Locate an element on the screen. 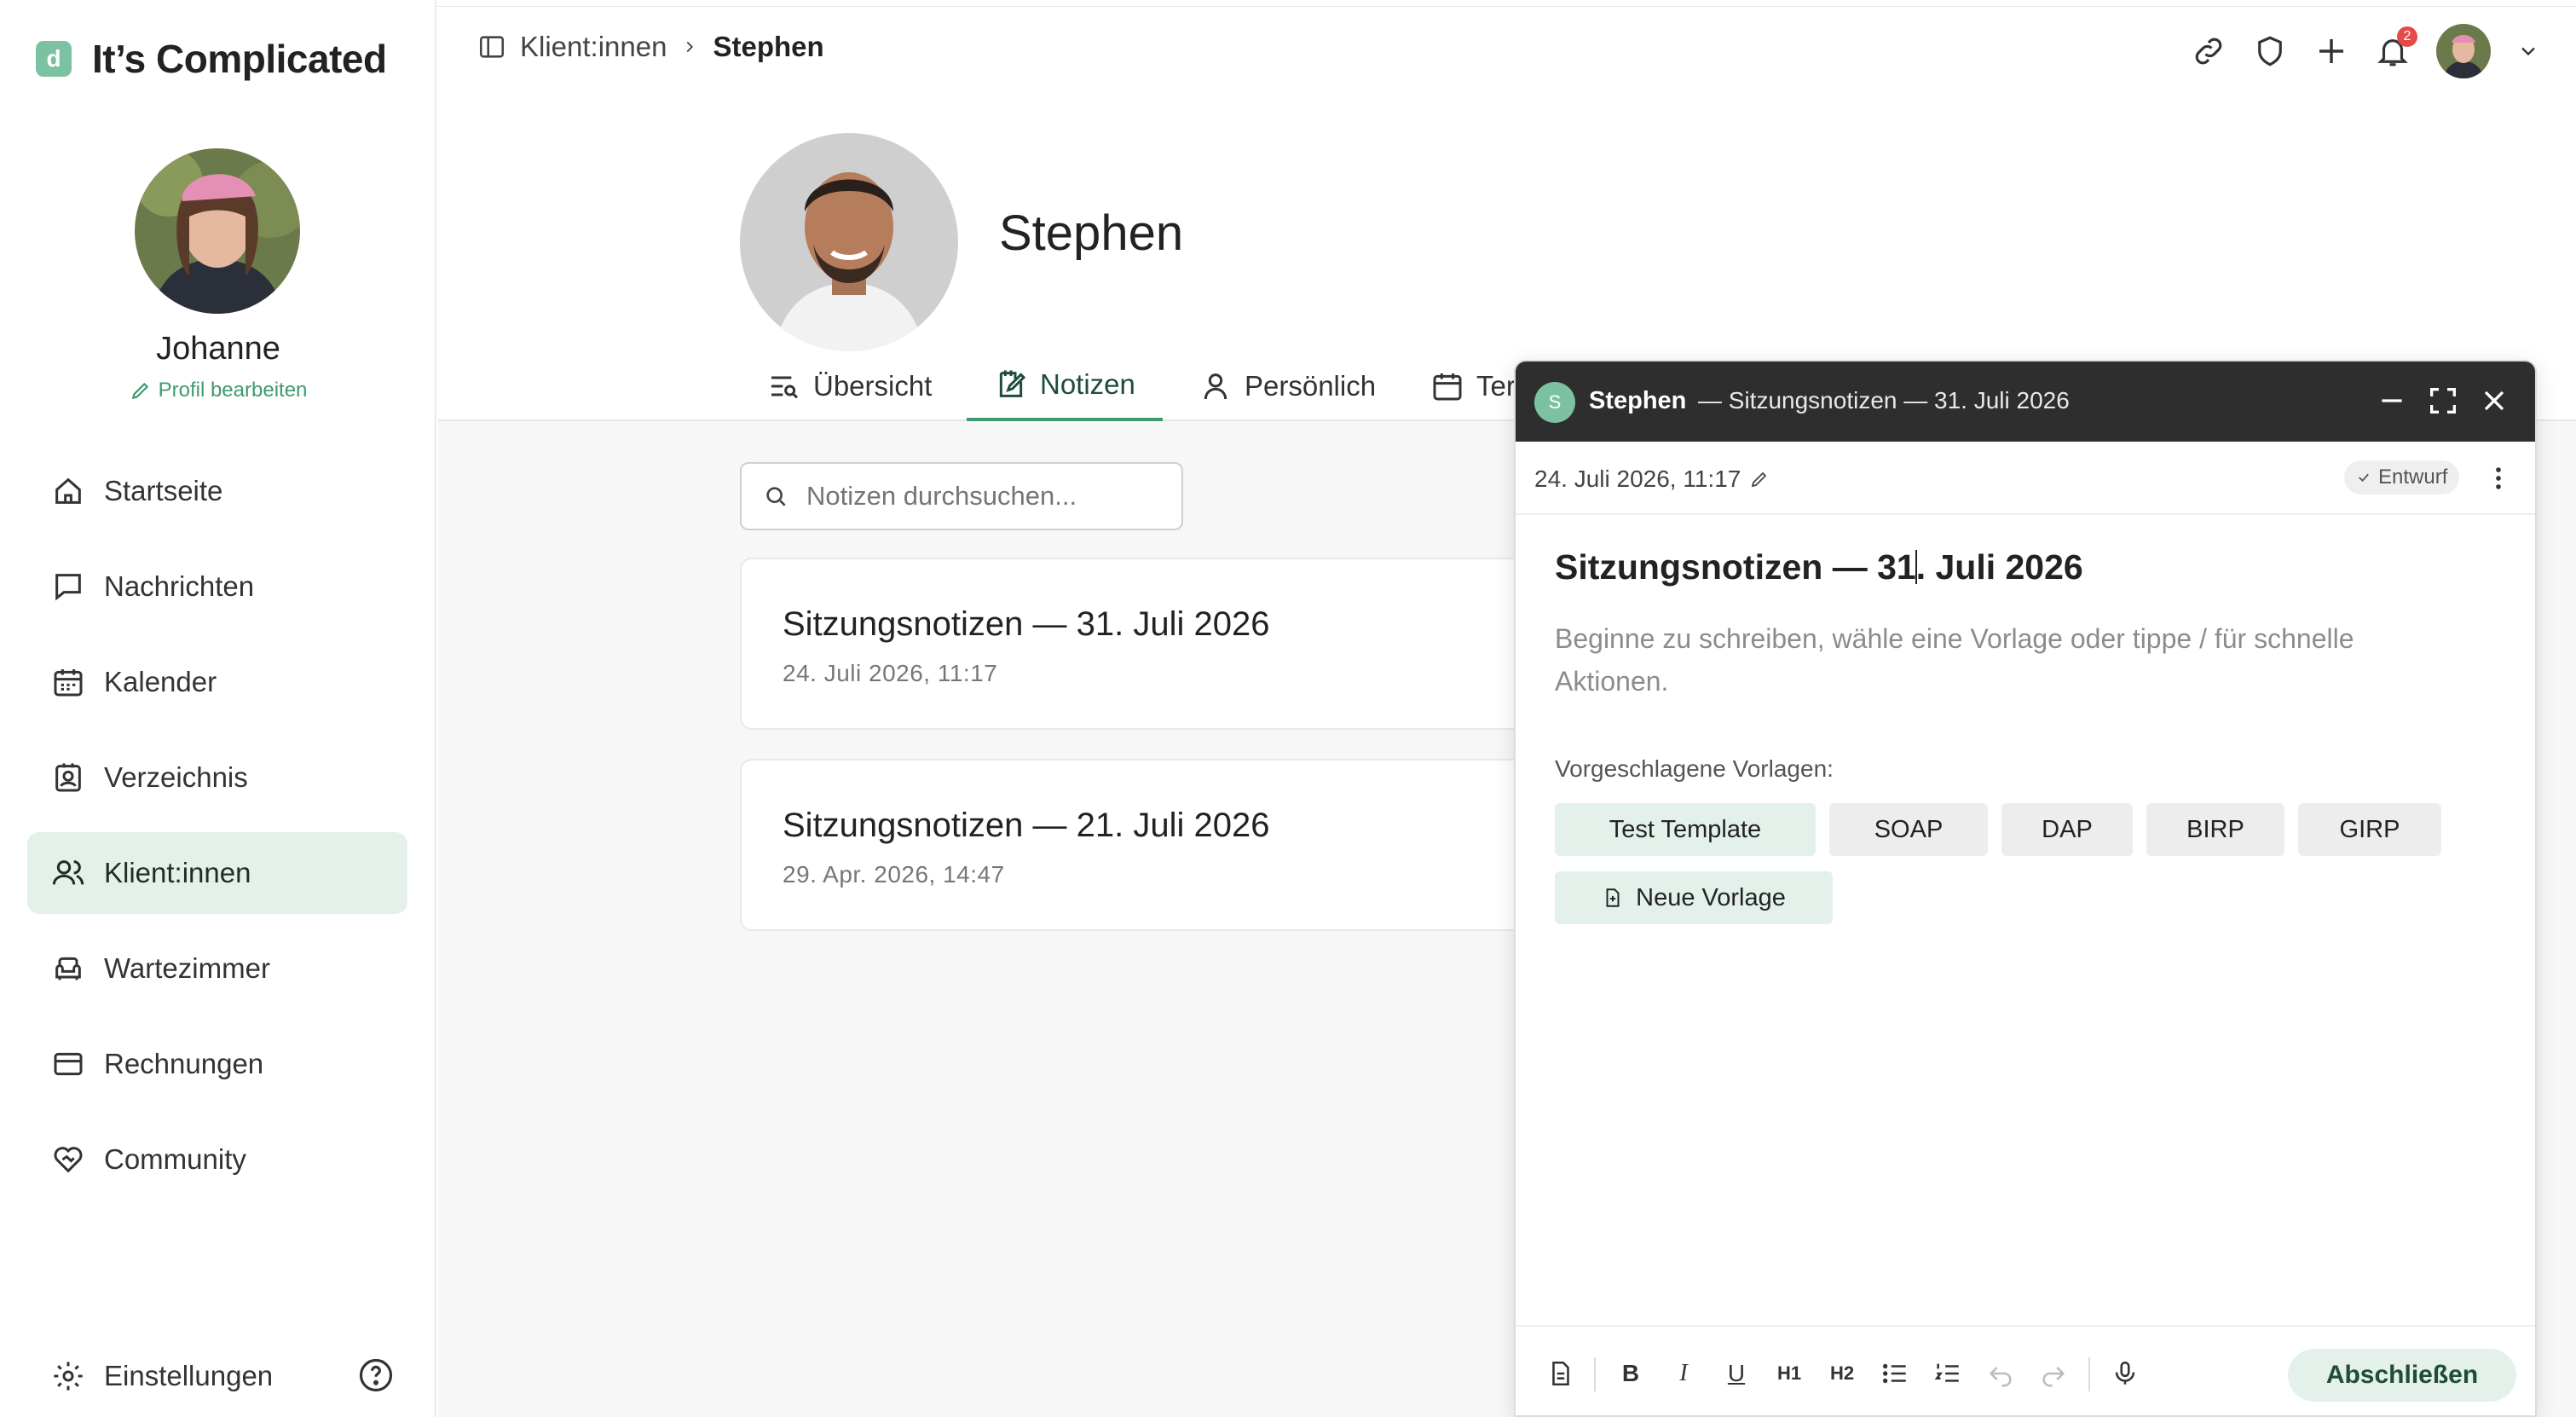  note-date: 24. Juli 2026, 11:17 is located at coordinates (890, 673).